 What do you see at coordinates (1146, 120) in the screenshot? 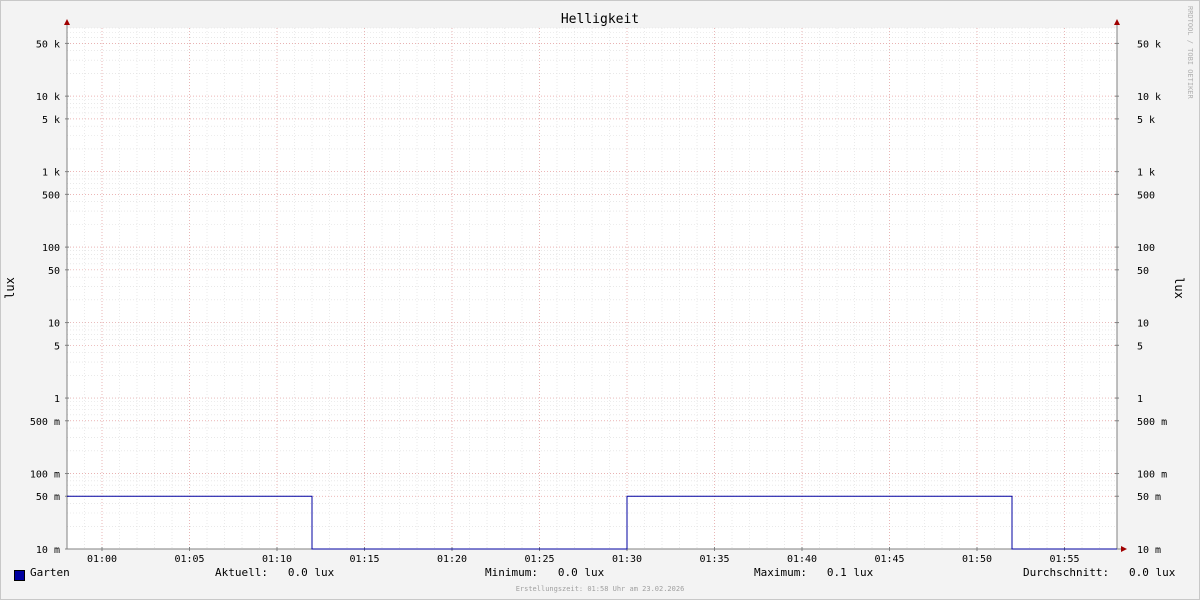
I see `y-tick-label-right: 5 k` at bounding box center [1146, 120].